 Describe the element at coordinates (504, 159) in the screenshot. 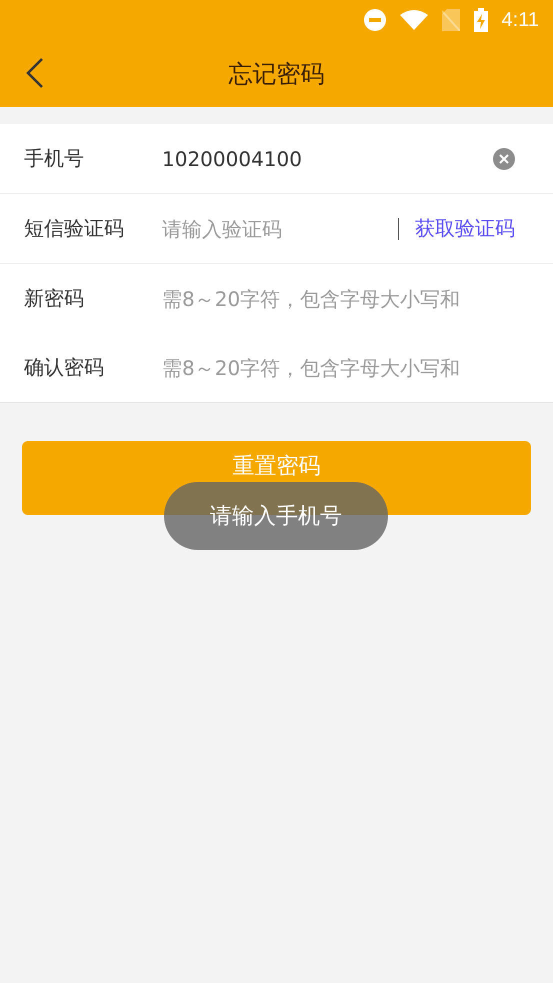

I see `clear-icon` at that location.